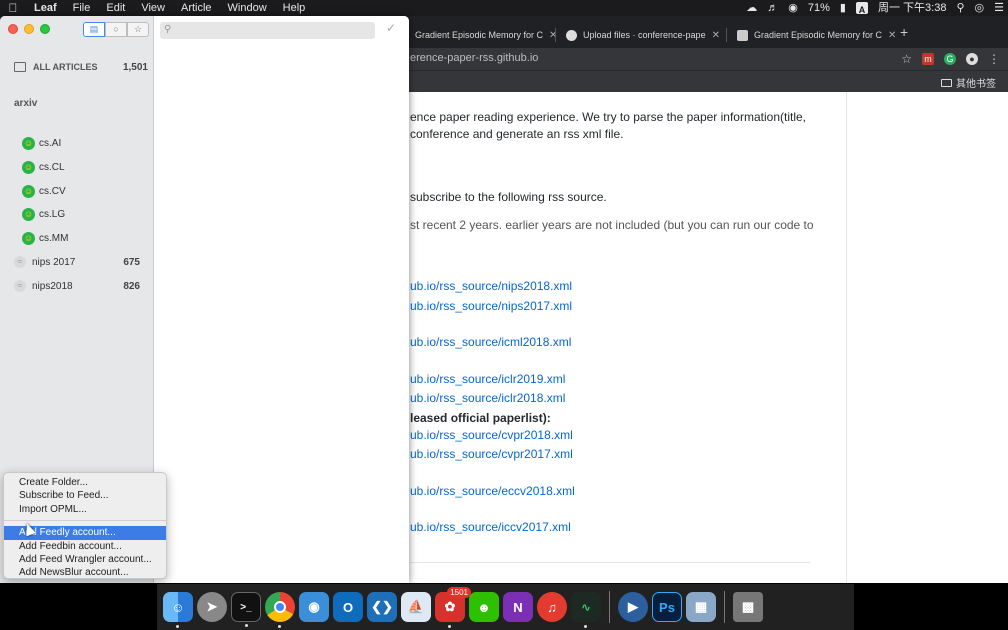 The width and height of the screenshot is (1008, 630). Describe the element at coordinates (960, 8) in the screenshot. I see `spotlight-search-icon: ⚲` at that location.